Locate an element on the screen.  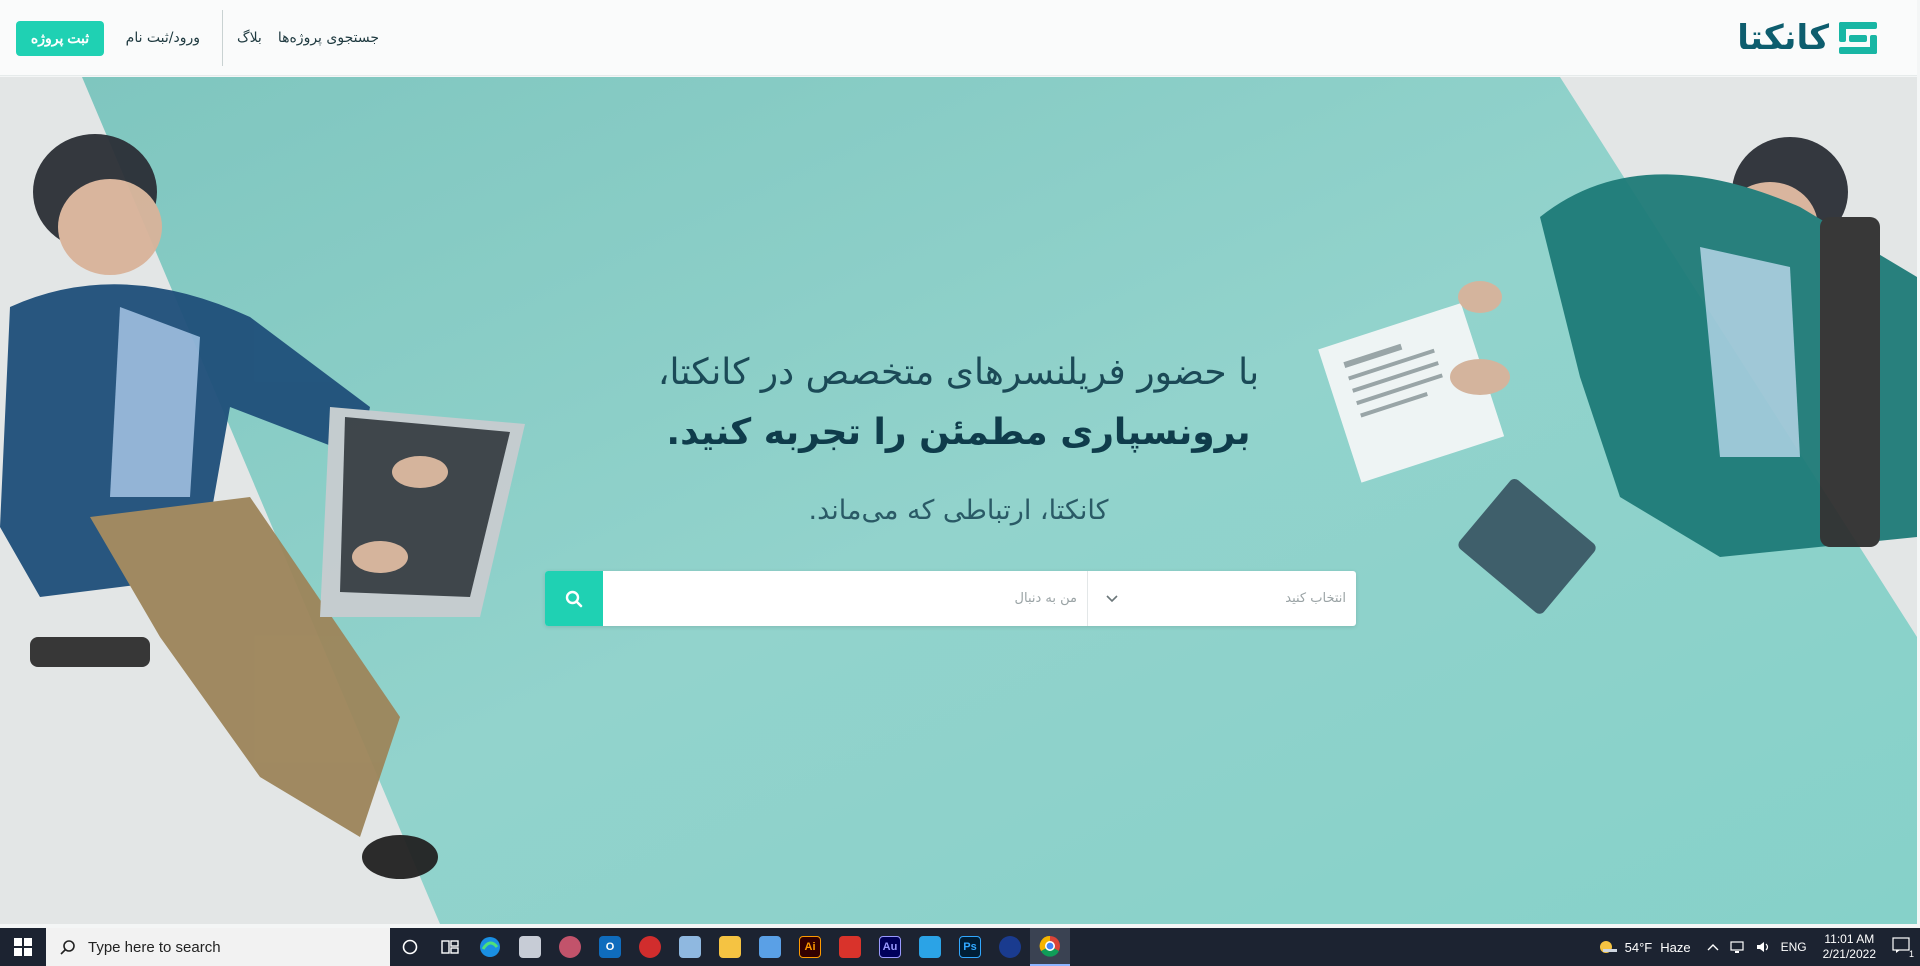
start-button is located at coordinates (23, 947).